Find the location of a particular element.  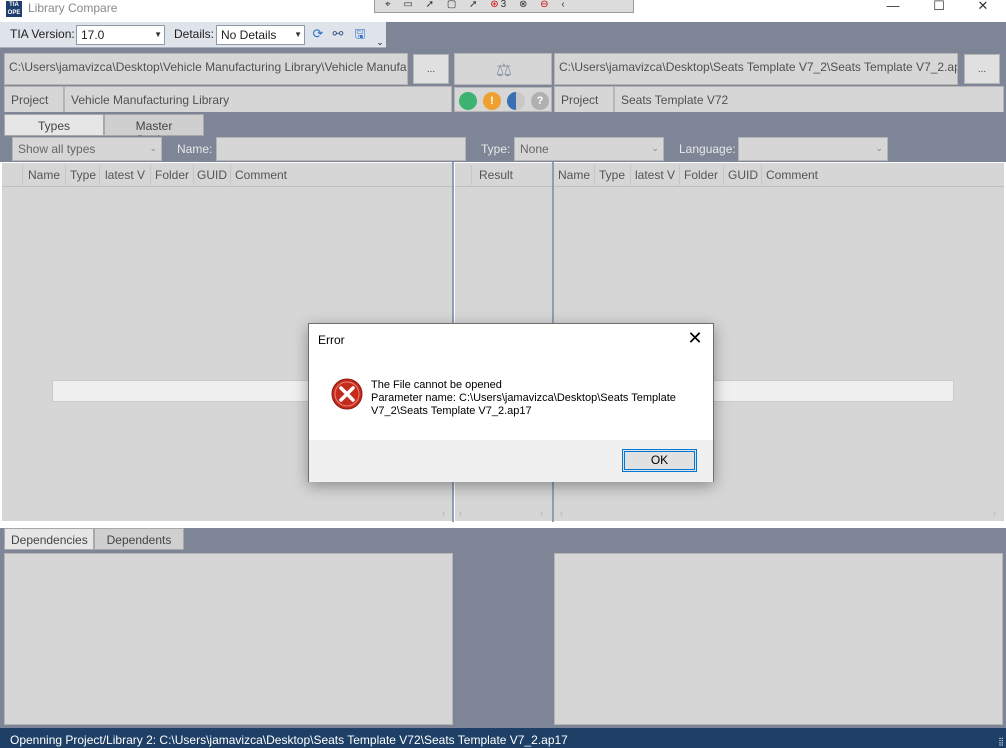

left-col-guid: GUID is located at coordinates (212, 175).